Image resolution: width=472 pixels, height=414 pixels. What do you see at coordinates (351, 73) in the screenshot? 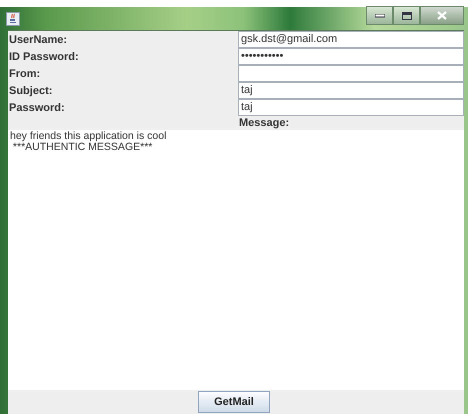
I see `input-field` at bounding box center [351, 73].